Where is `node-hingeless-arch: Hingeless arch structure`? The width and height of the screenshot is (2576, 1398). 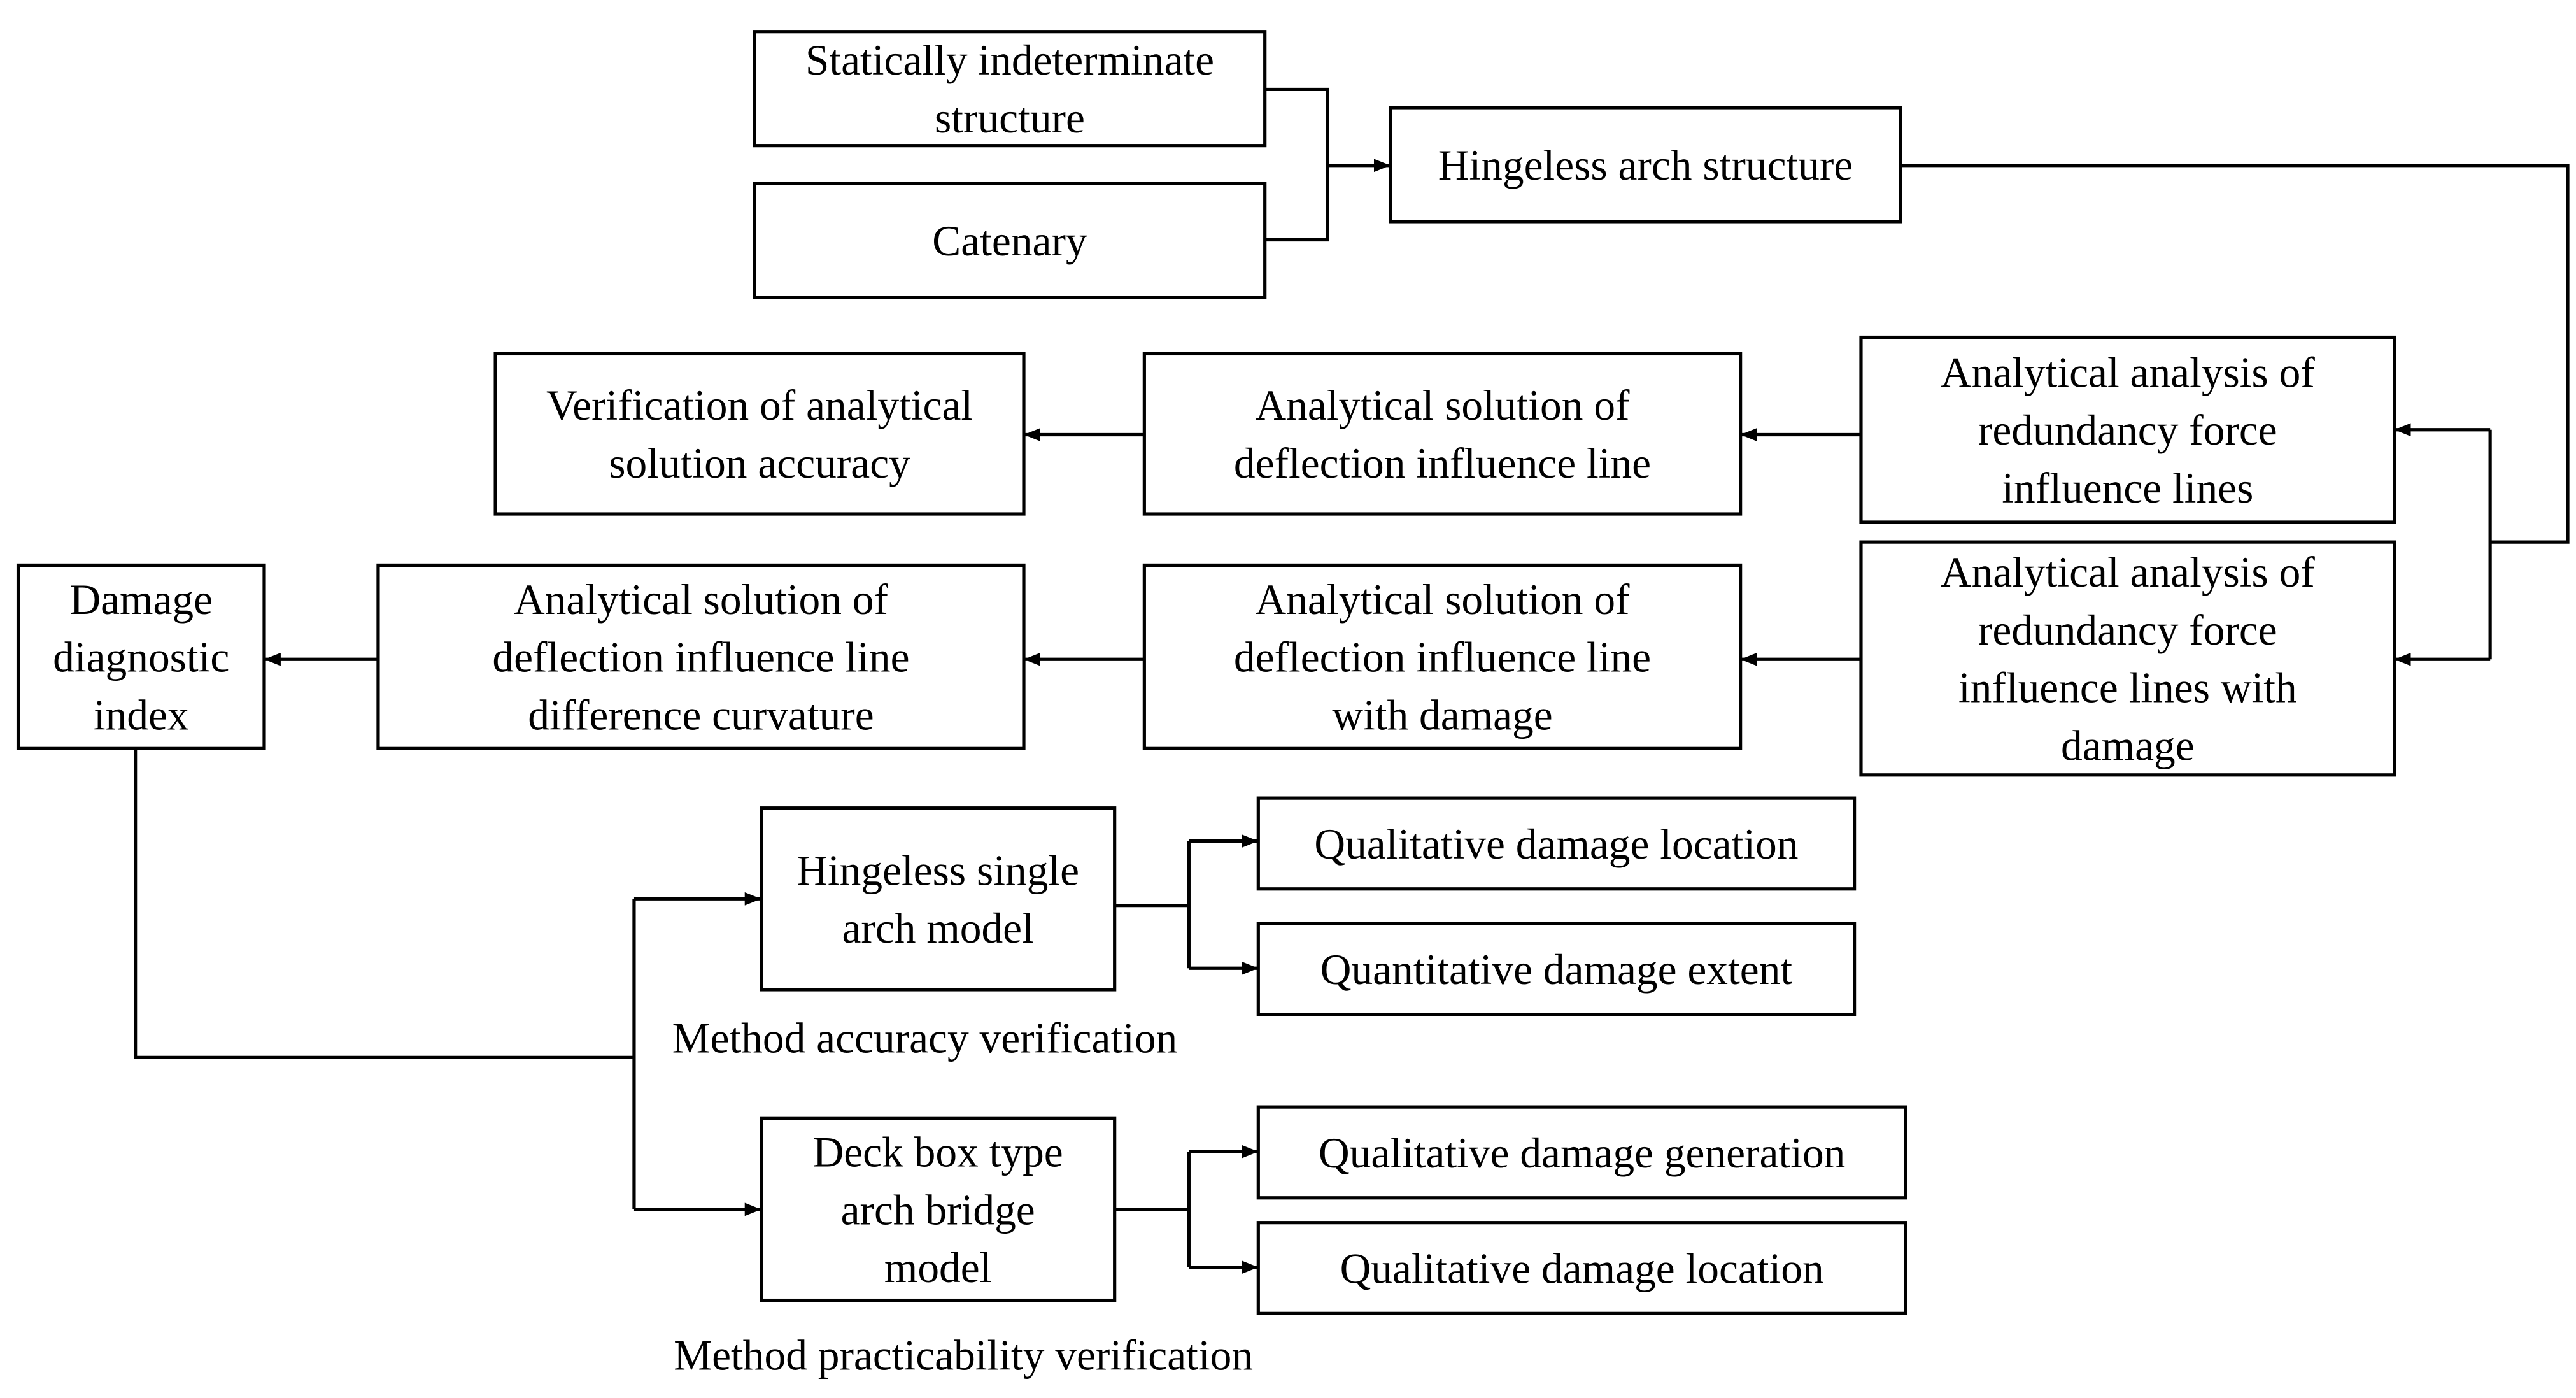
node-hingeless-arch: Hingeless arch structure is located at coordinates (1645, 165).